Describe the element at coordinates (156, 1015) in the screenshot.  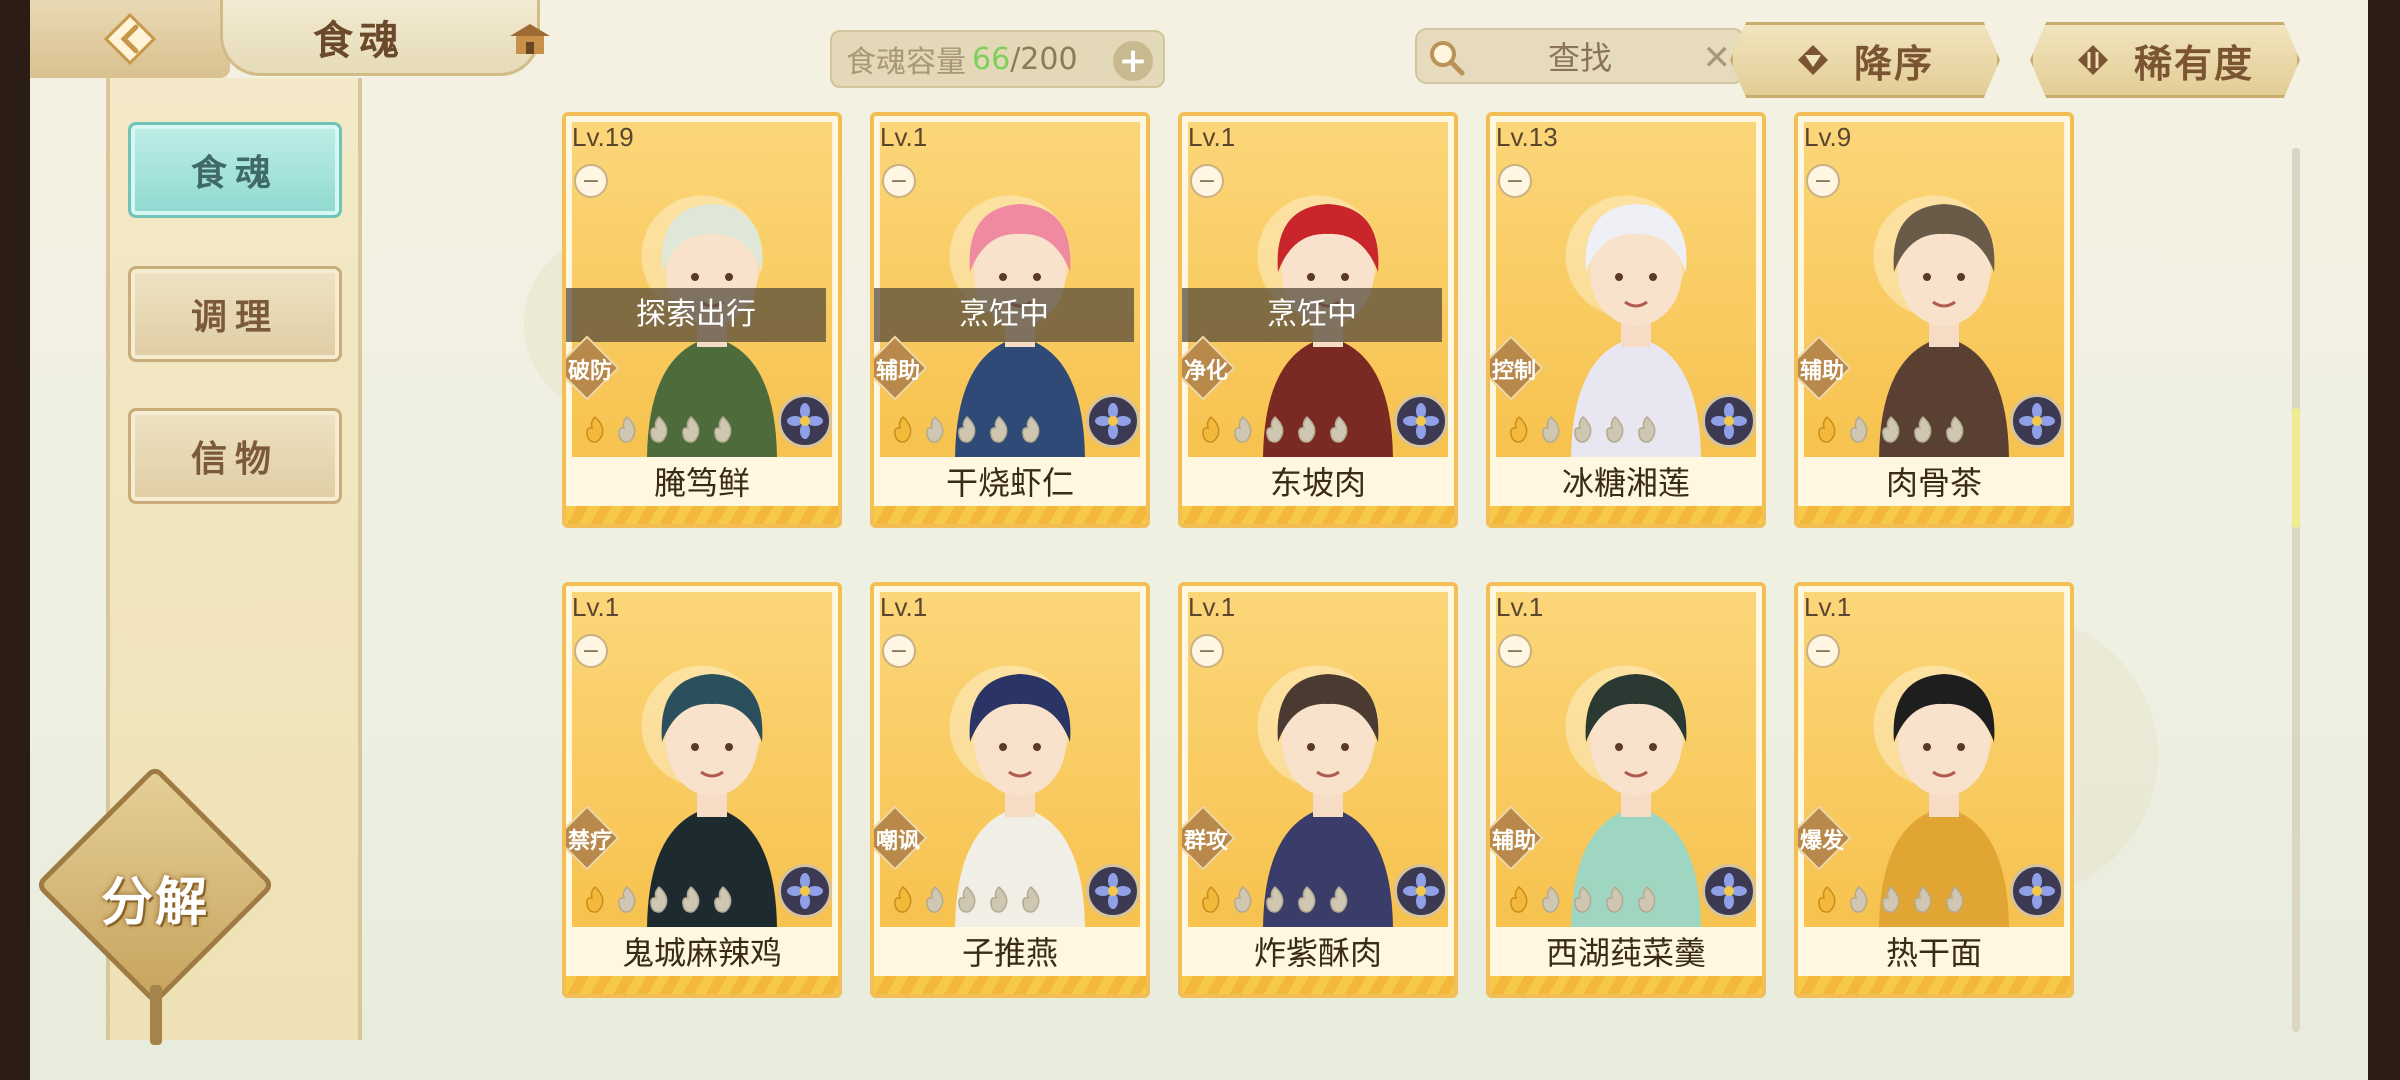
I see `tassel-decoration` at that location.